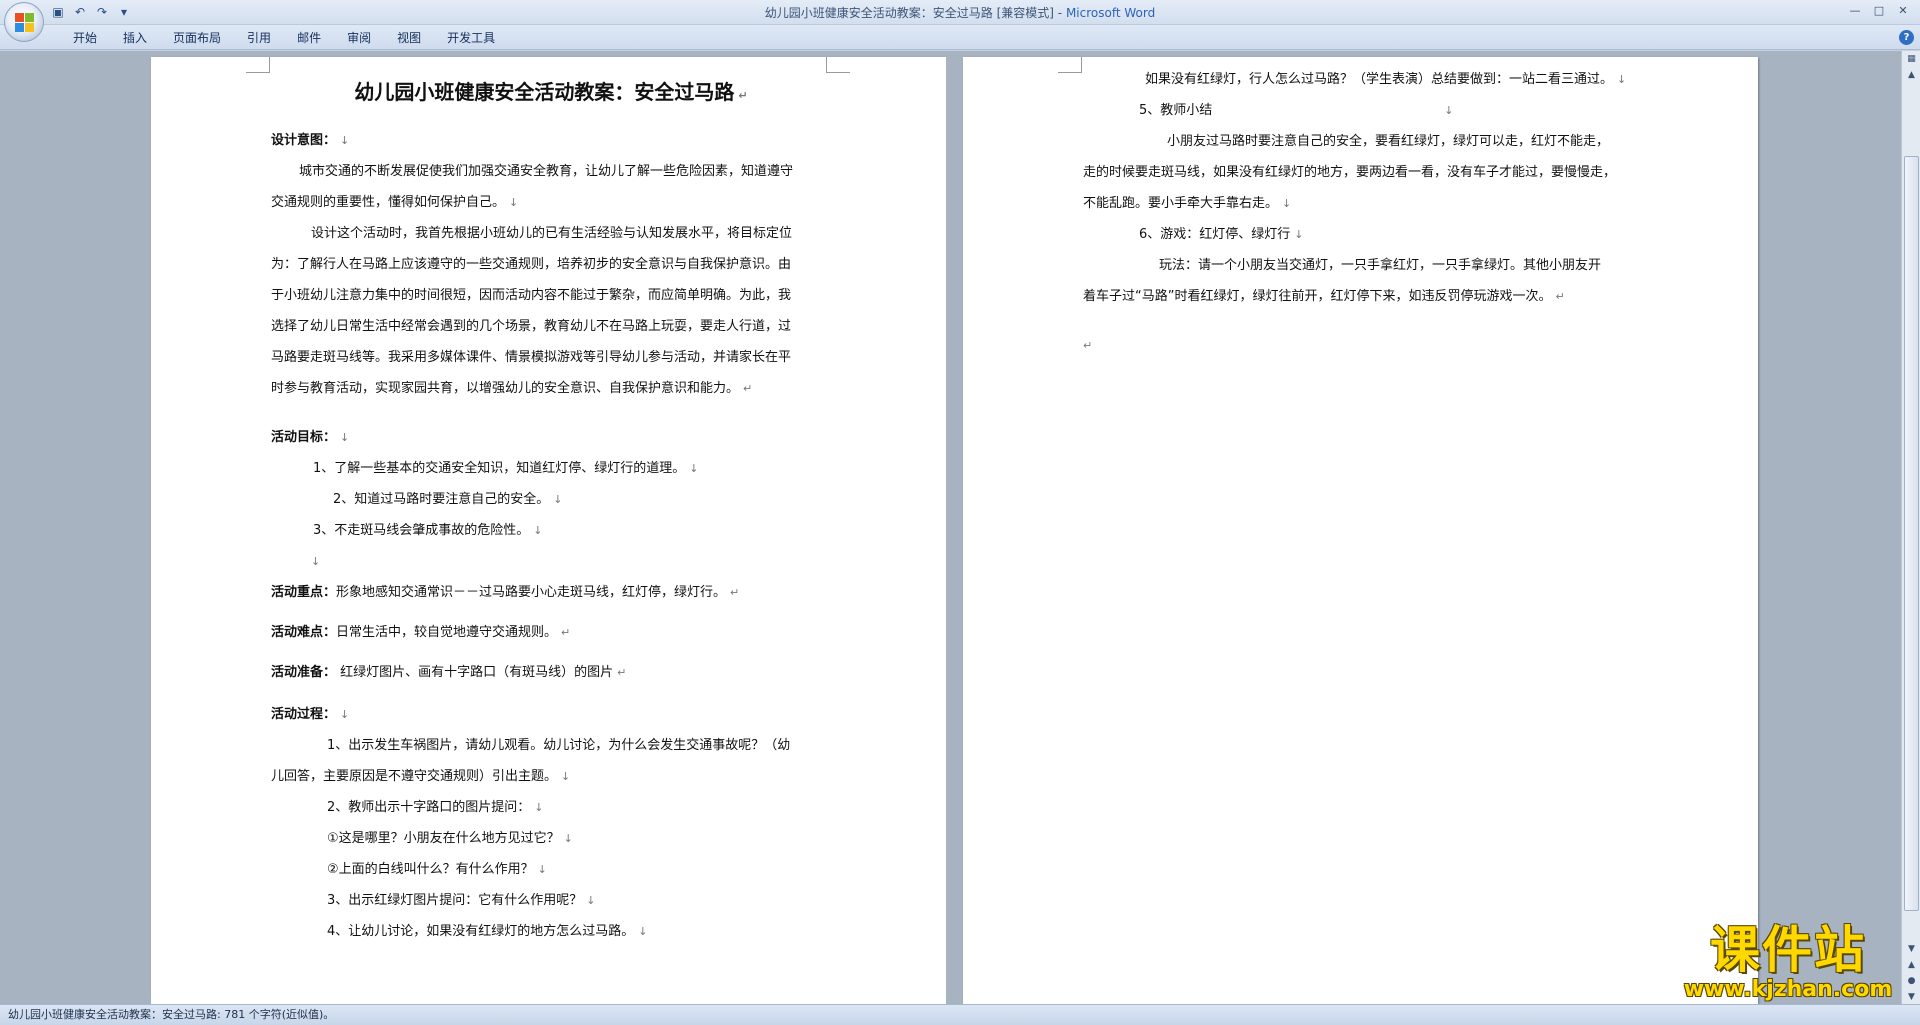  Describe the element at coordinates (1906, 37) in the screenshot. I see `help-icon: ?` at that location.